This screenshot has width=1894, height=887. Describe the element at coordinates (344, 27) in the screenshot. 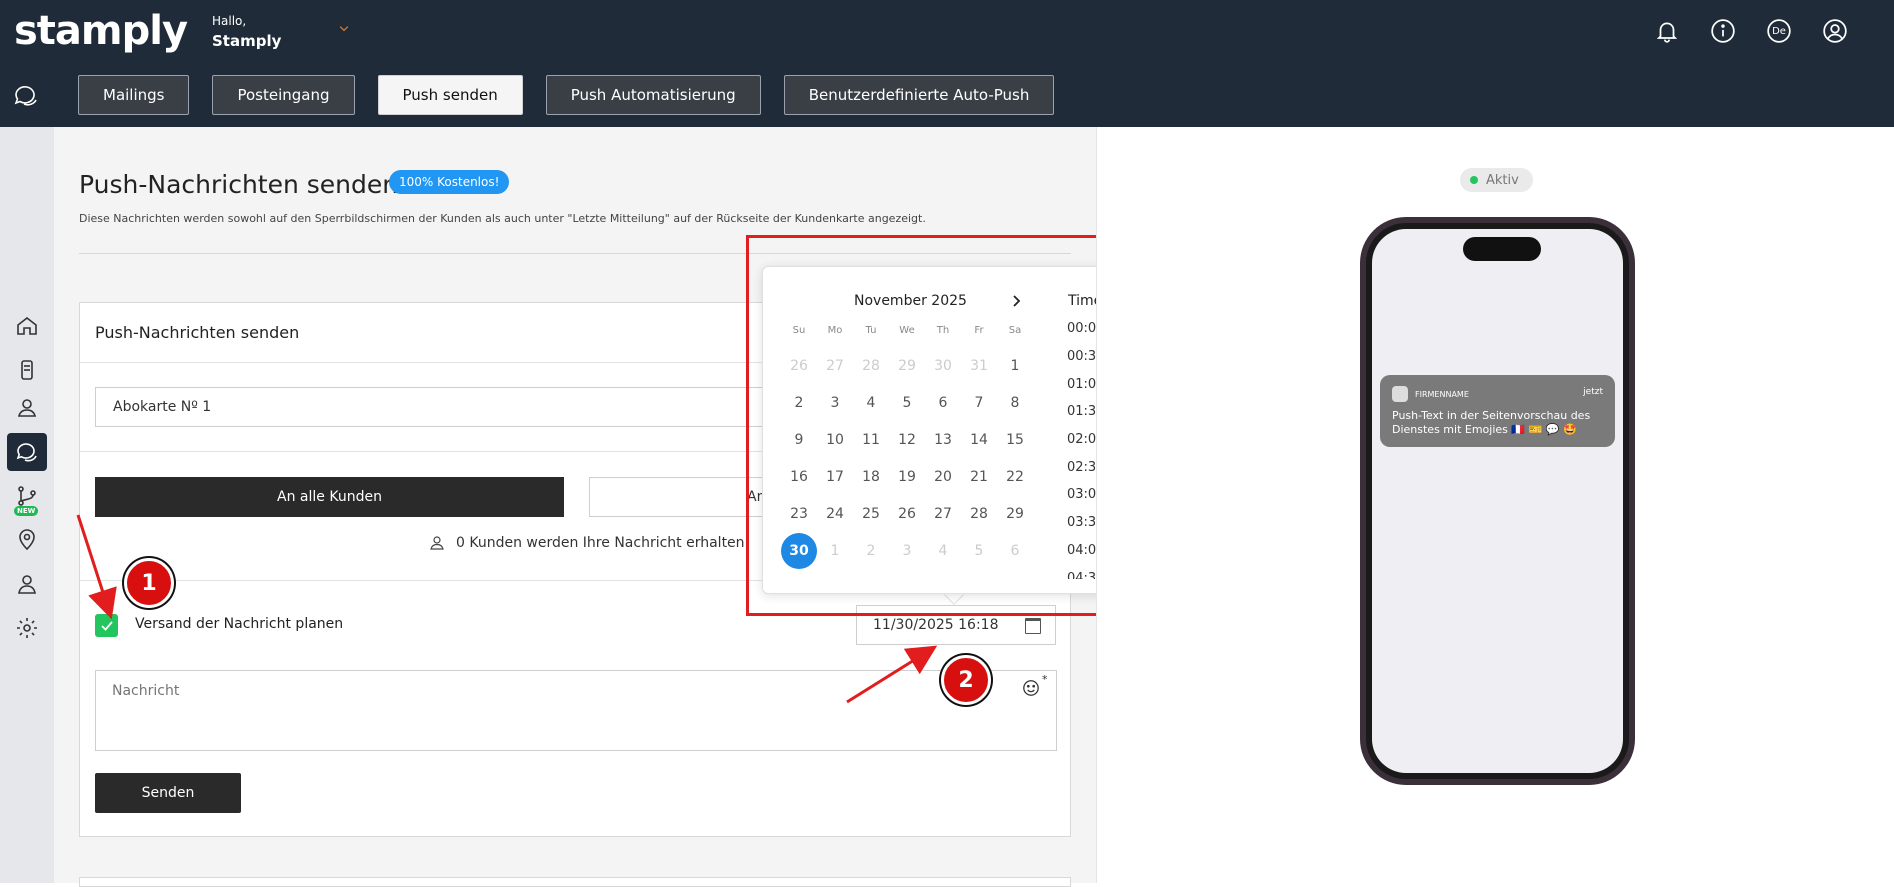

I see `chevron-down-icon` at that location.